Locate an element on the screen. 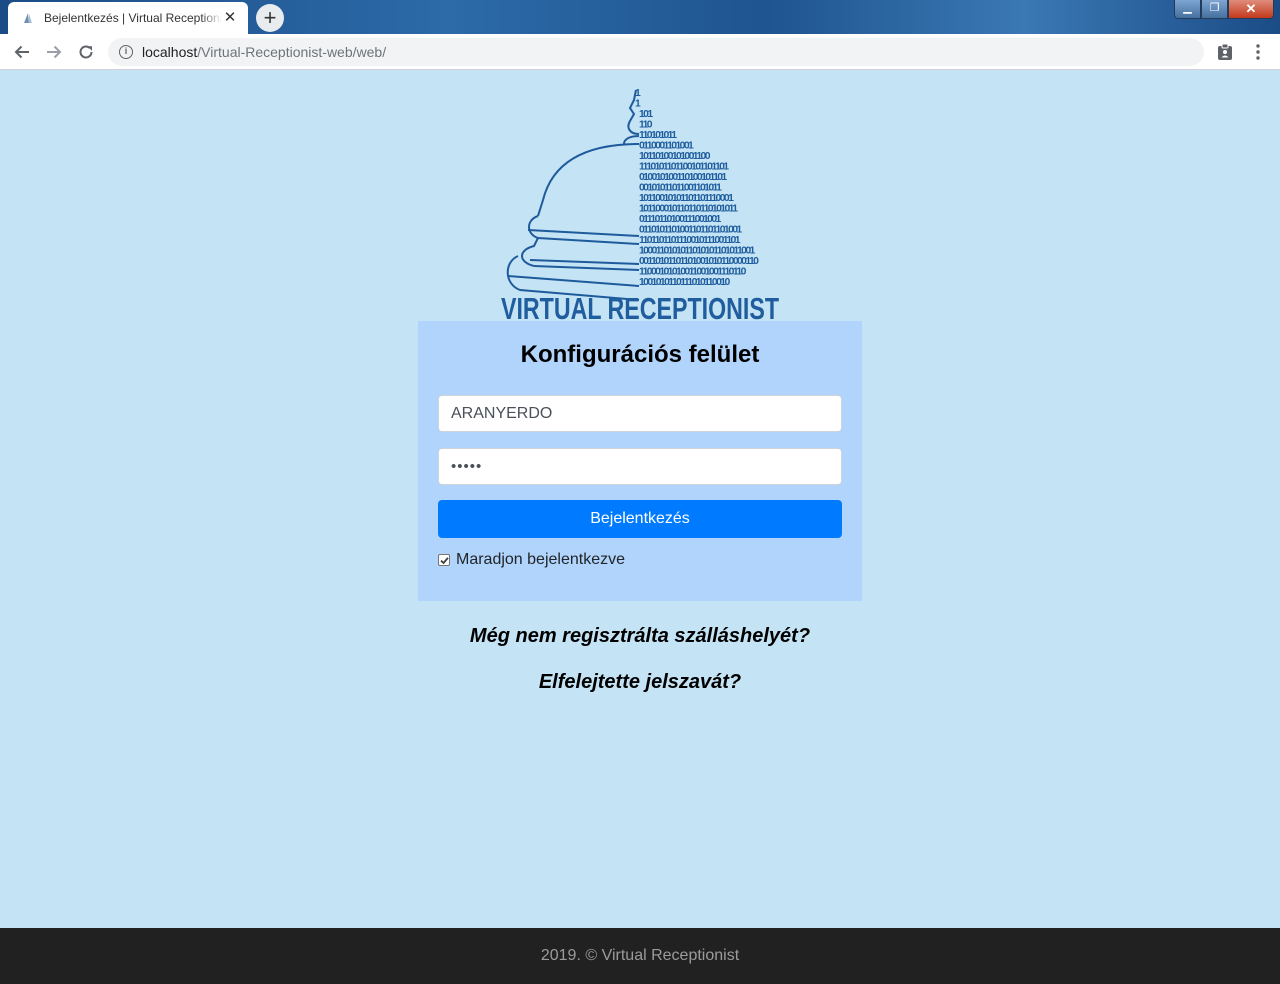 The image size is (1280, 984). footer: 2019. © Virtual Receptionist is located at coordinates (640, 956).